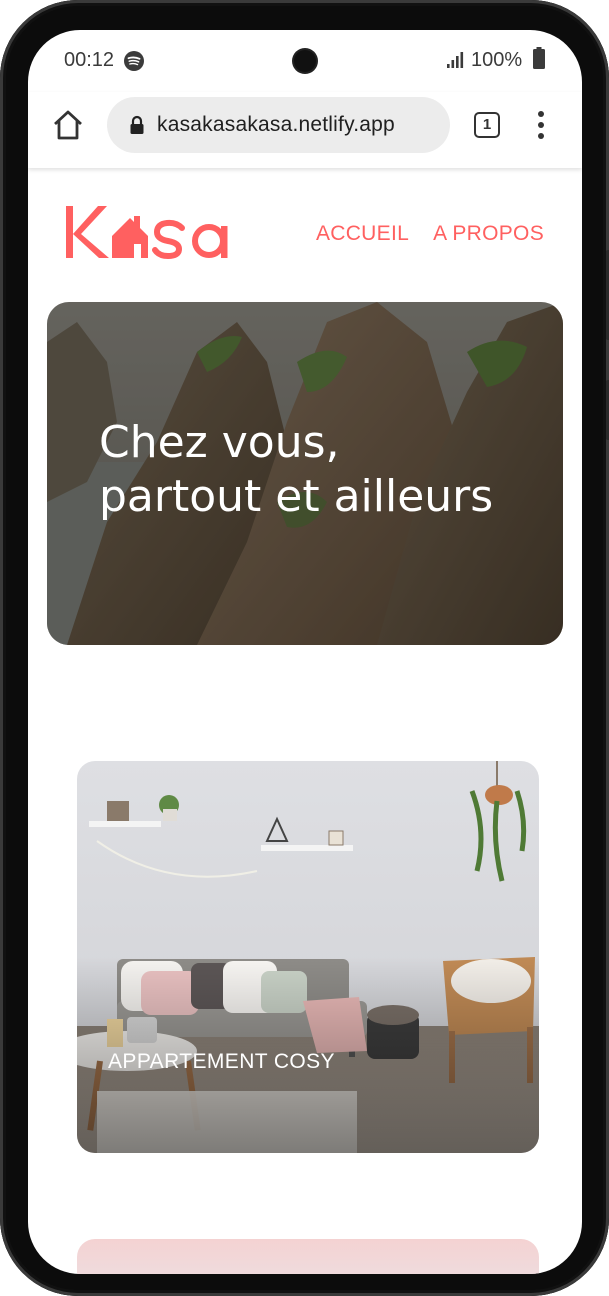 This screenshot has width=609, height=1296. What do you see at coordinates (89, 60) in the screenshot?
I see `status-time: 00:12` at bounding box center [89, 60].